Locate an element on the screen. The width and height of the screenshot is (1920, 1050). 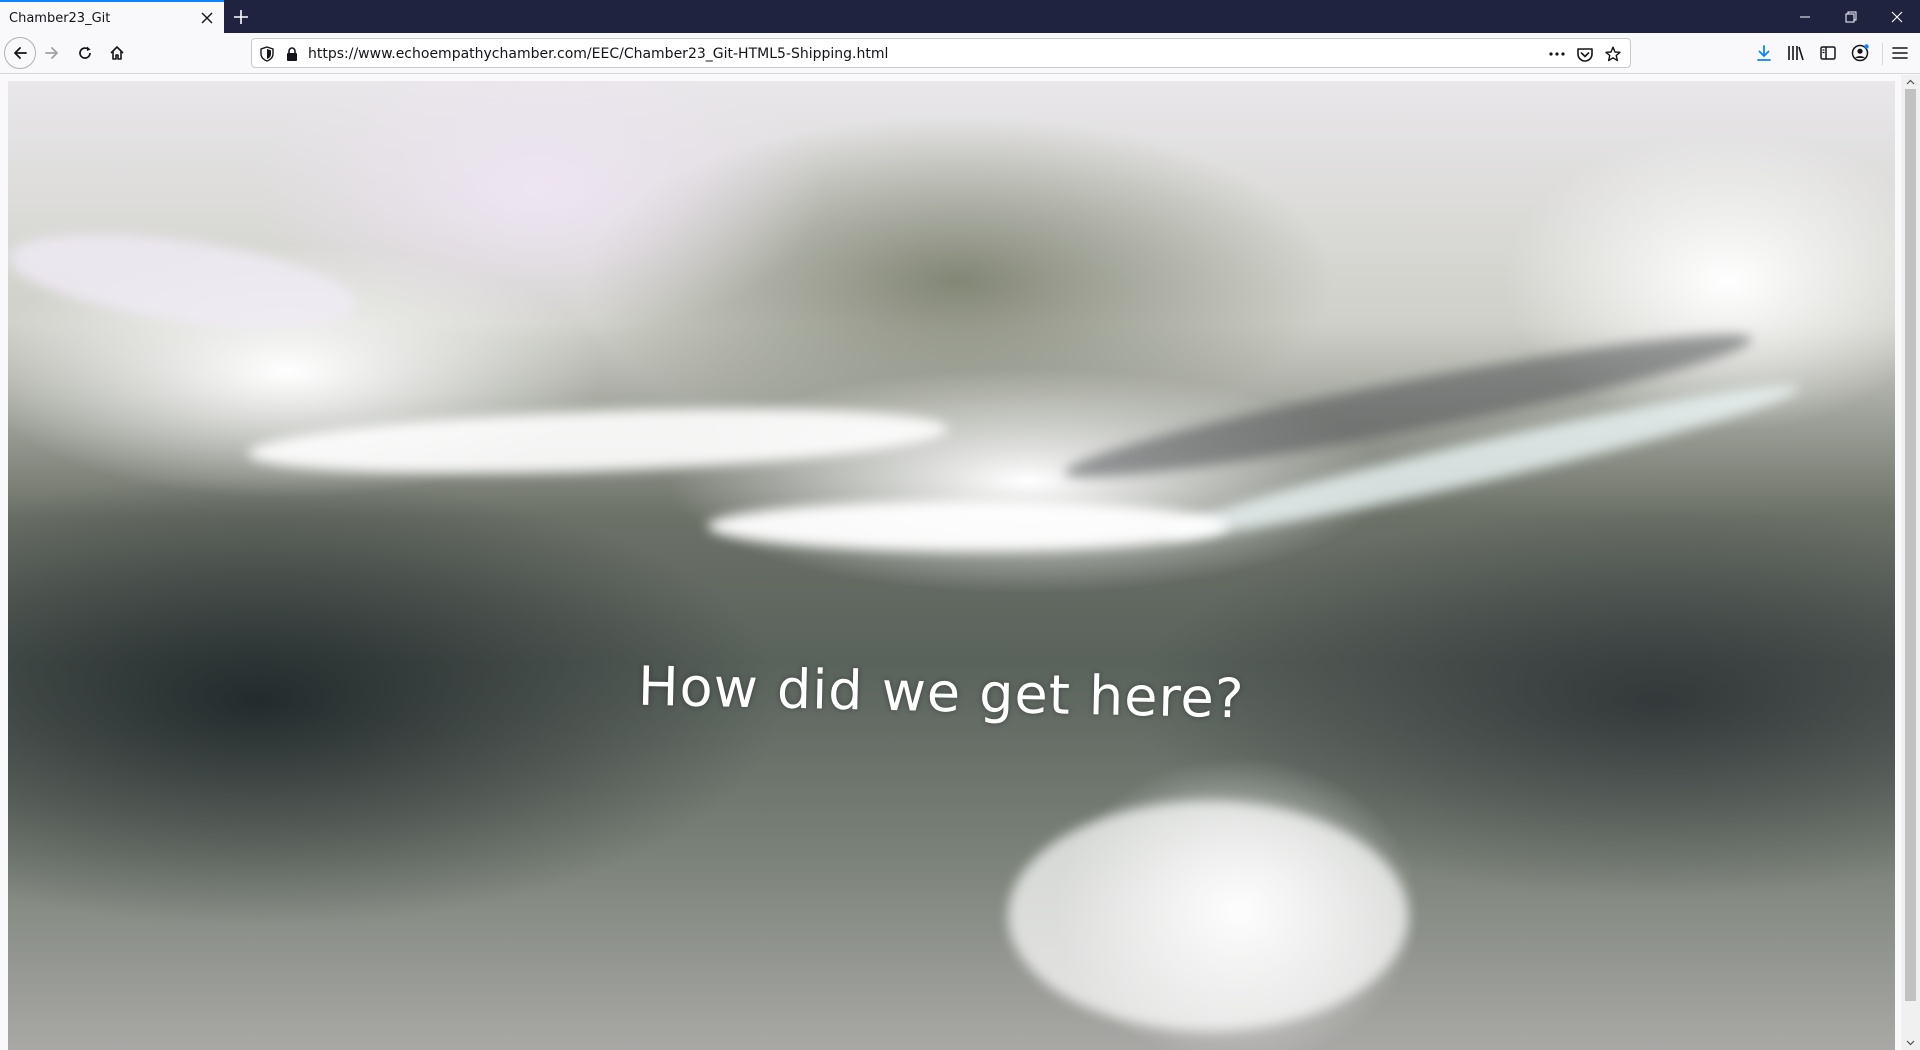
bookmark-button is located at coordinates (1613, 54).